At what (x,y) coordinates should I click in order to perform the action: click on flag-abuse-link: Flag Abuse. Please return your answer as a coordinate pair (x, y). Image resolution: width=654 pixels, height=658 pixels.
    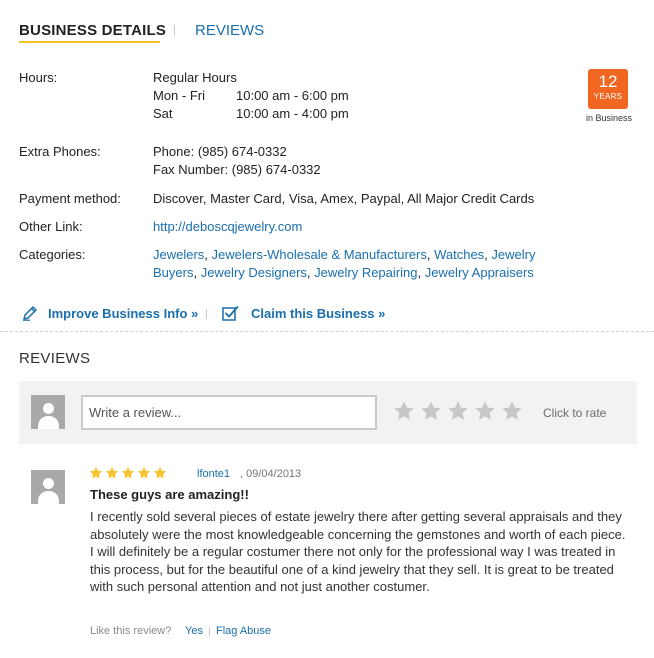
    Looking at the image, I should click on (243, 631).